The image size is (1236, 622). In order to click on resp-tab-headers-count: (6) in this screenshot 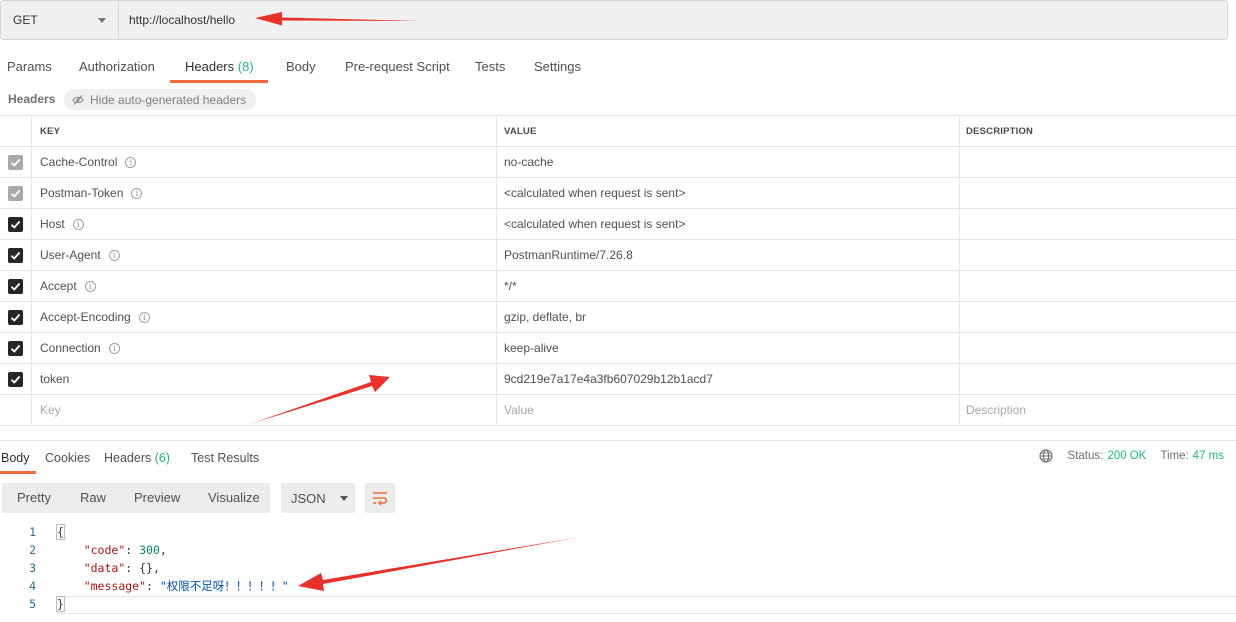, I will do `click(162, 458)`.